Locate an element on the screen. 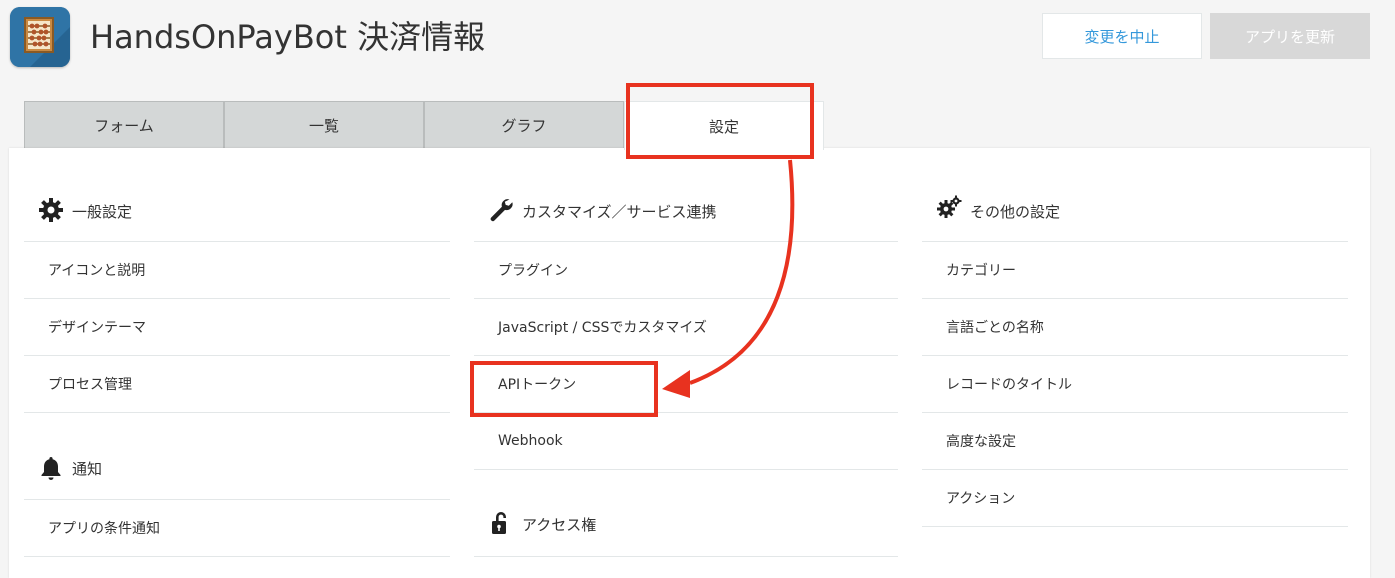  menu-item-api-token: APIトークン is located at coordinates (686, 384).